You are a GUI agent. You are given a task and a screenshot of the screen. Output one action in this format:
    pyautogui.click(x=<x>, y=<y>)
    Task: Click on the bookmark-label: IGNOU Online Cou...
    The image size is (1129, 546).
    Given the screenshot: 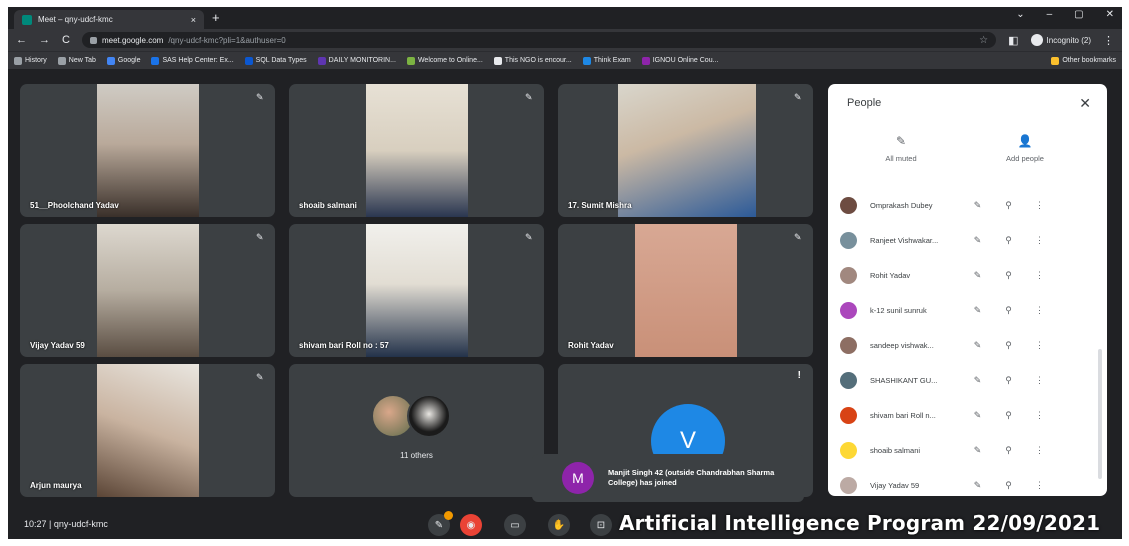 What is the action you would take?
    pyautogui.click(x=685, y=60)
    